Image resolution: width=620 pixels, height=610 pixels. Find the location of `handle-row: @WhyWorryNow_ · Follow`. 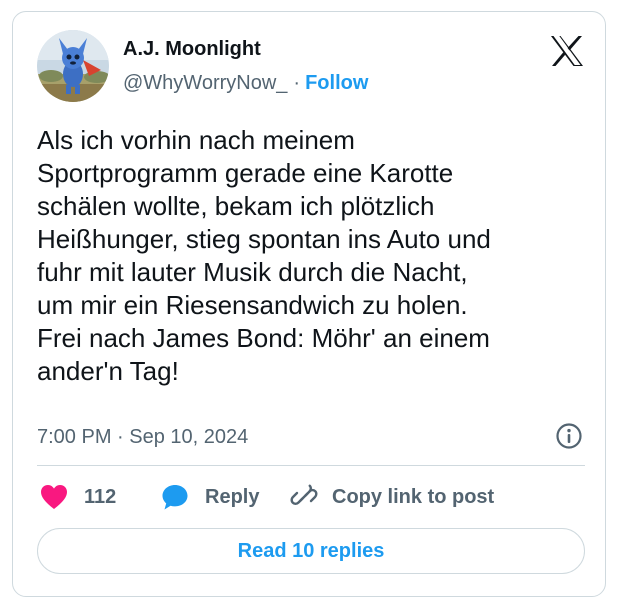

handle-row: @WhyWorryNow_ · Follow is located at coordinates (245, 83).